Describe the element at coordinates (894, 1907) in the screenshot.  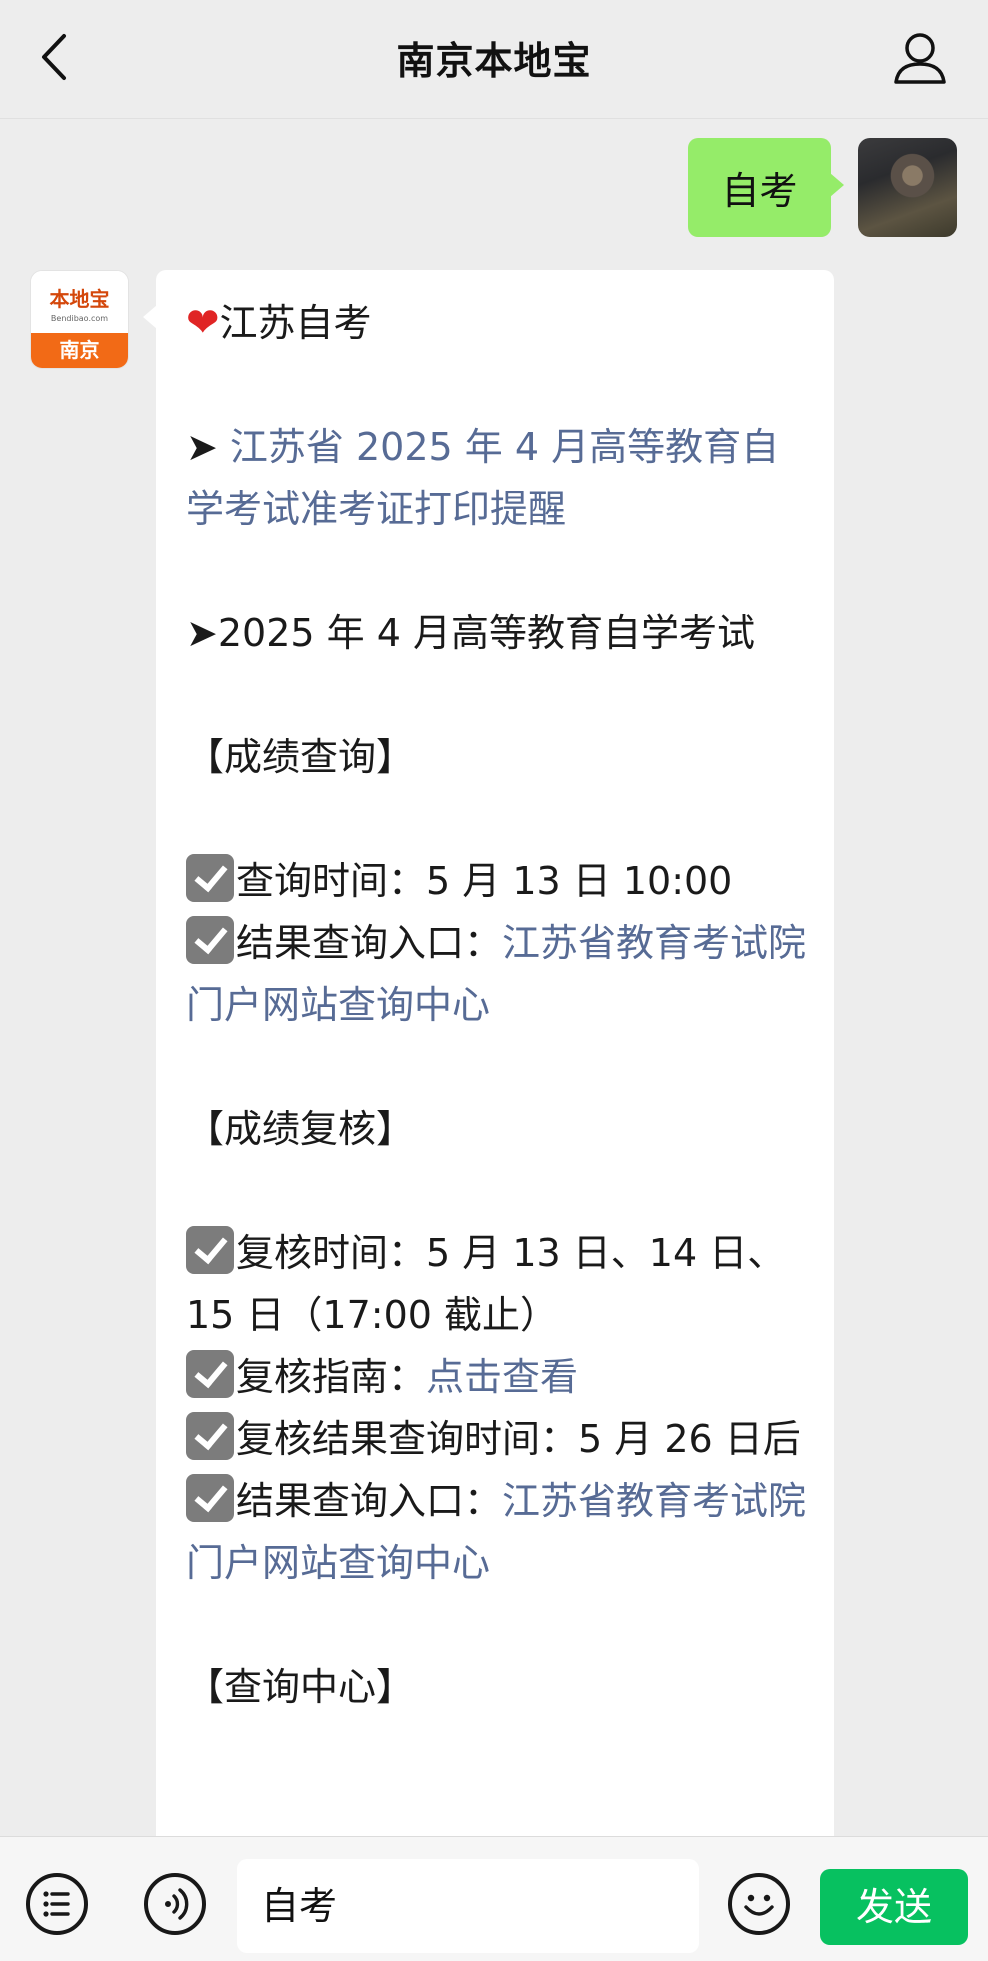
I see `send-button: 发送` at that location.